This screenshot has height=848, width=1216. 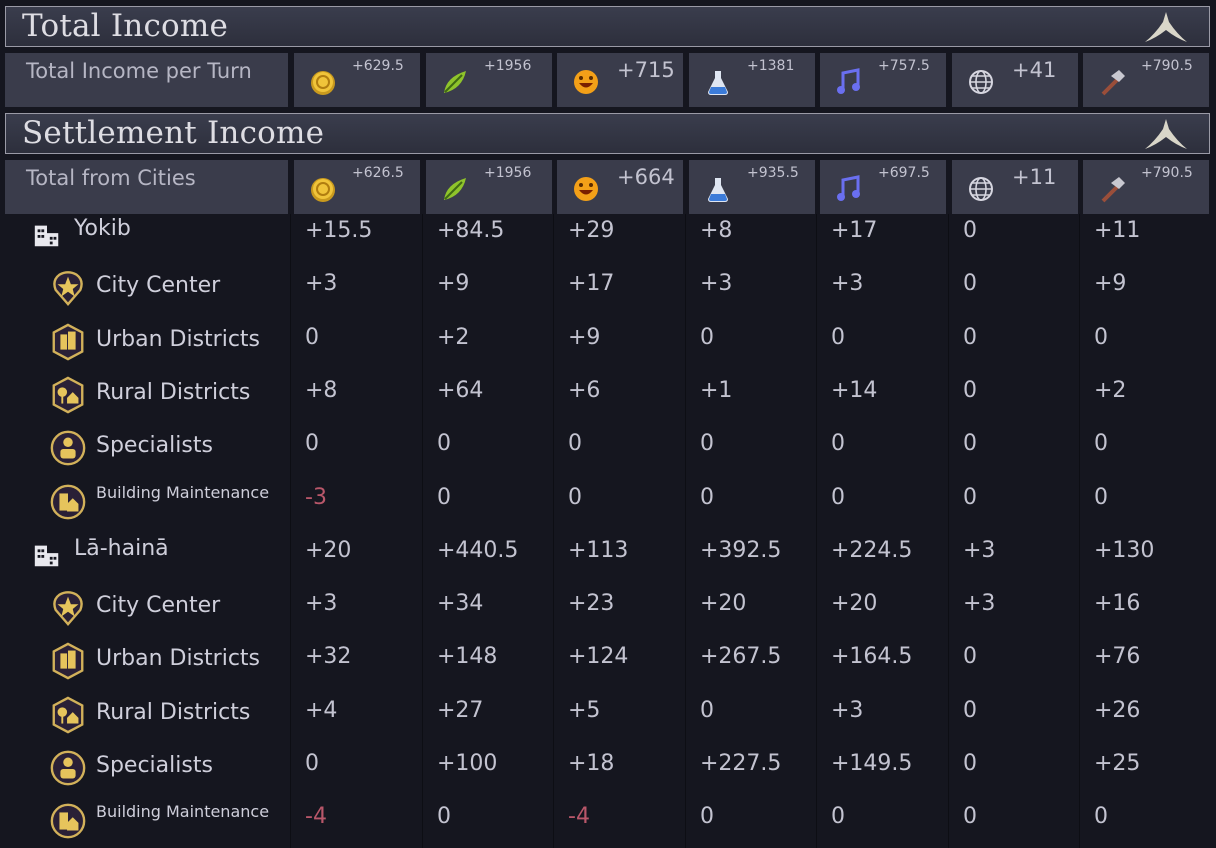 I want to click on income-value-cell: +32, so click(x=328, y=657).